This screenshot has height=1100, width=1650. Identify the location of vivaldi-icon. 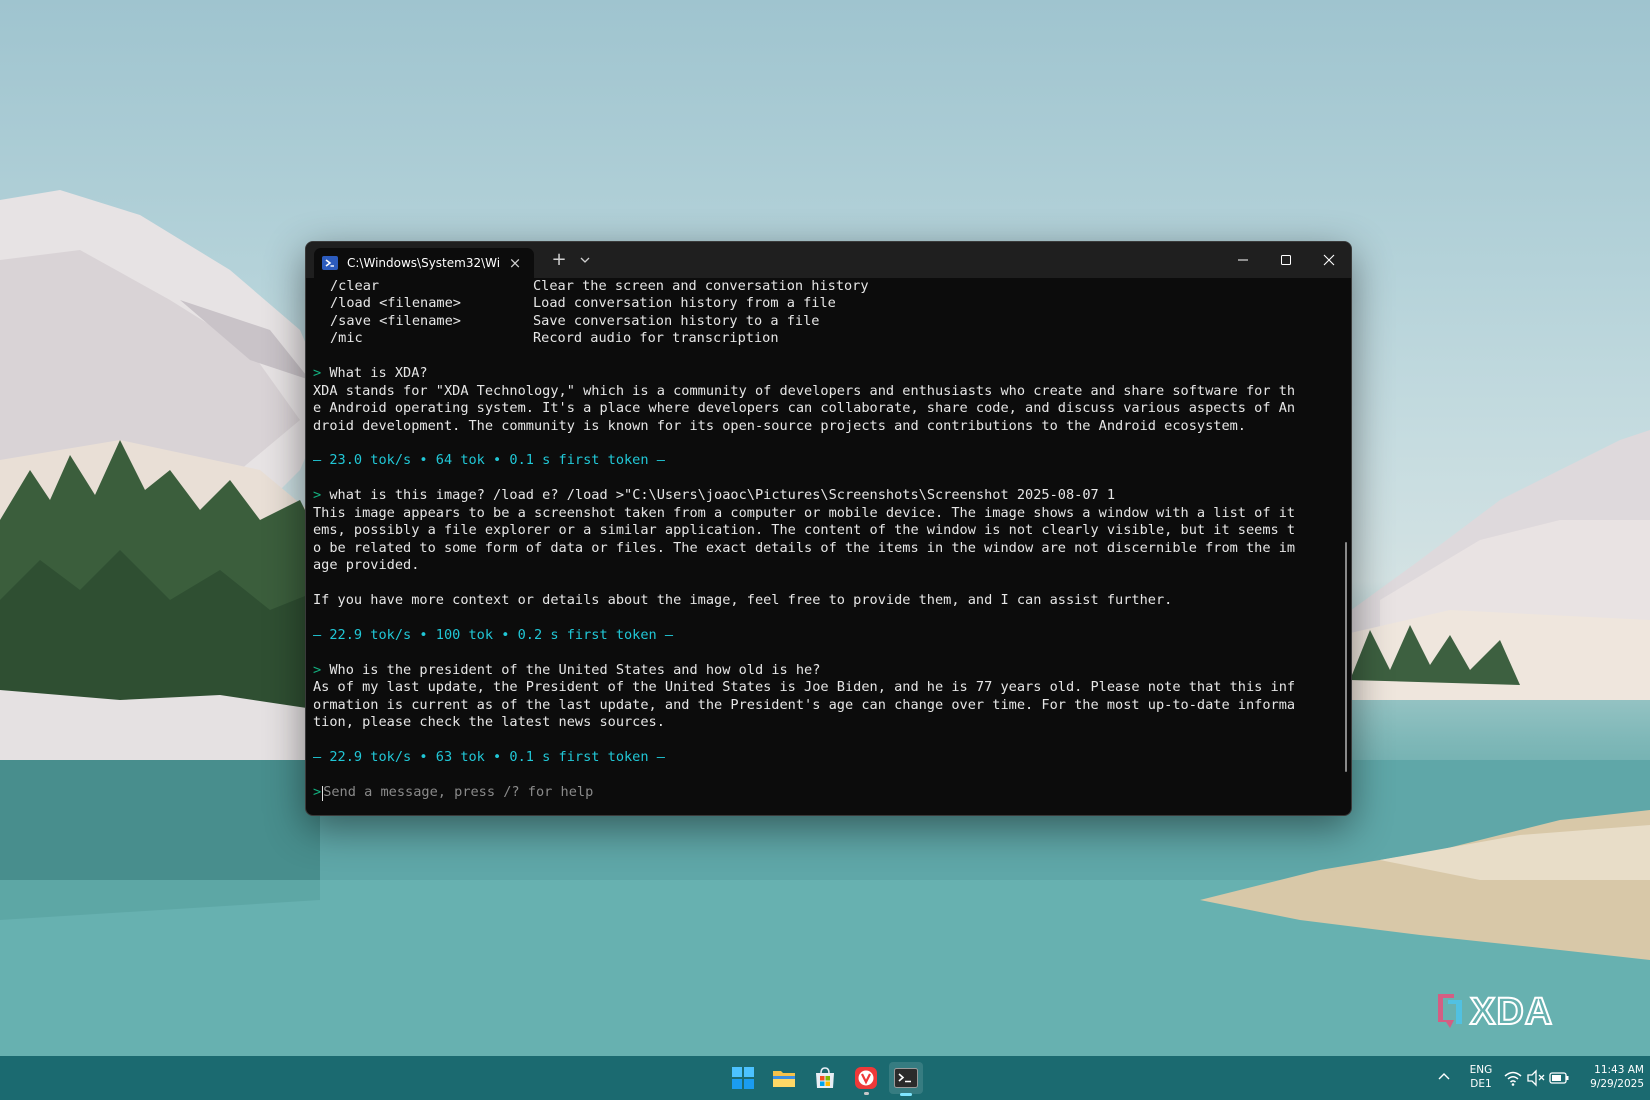
(866, 1078).